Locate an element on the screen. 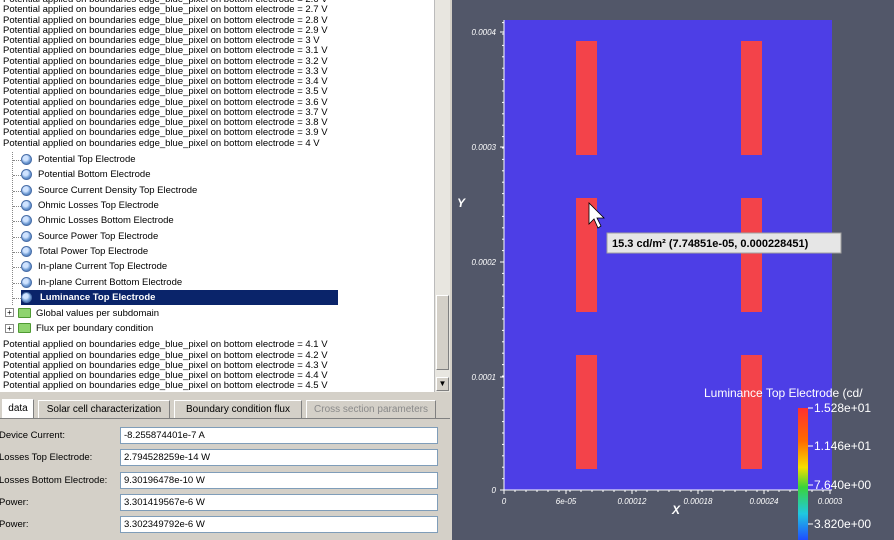 The width and height of the screenshot is (894, 540). folder-item: + Global values per subdomain is located at coordinates (82, 313).